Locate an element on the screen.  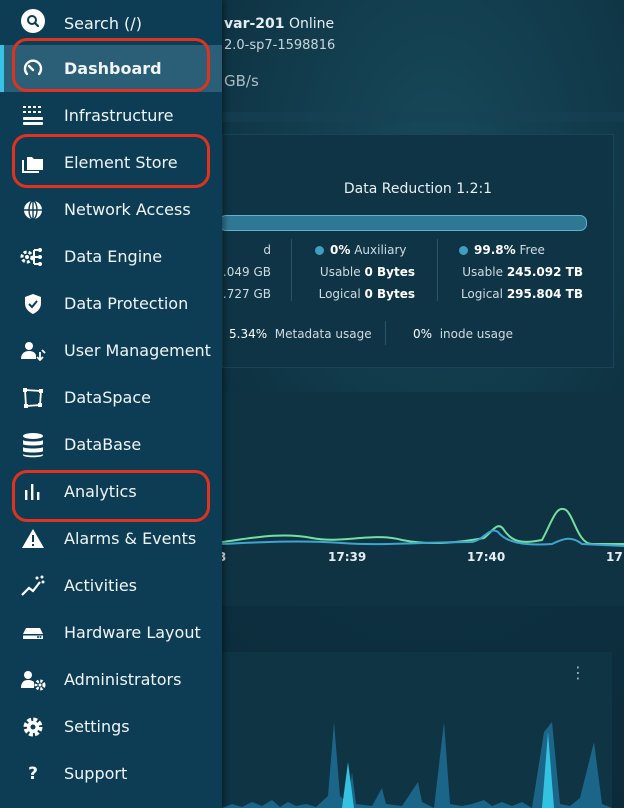
sidebar-item-label: User Management is located at coordinates (137, 350).